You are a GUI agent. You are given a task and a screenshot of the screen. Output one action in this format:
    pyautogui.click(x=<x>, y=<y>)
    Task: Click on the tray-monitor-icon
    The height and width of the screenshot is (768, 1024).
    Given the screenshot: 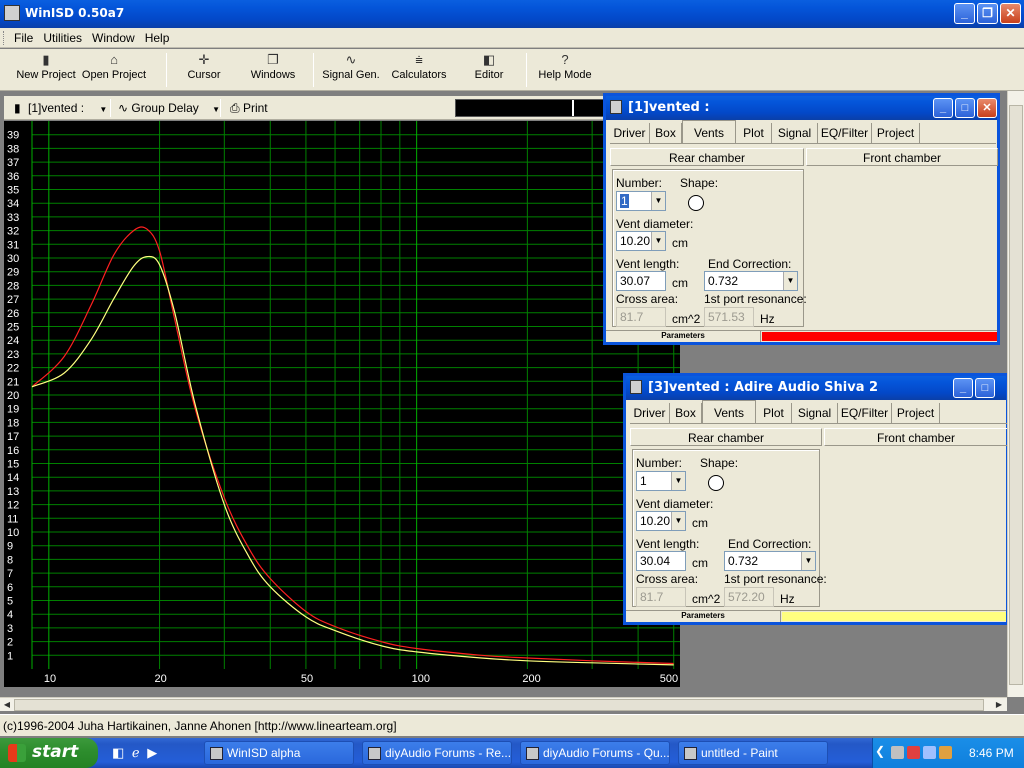 What is the action you would take?
    pyautogui.click(x=929, y=752)
    